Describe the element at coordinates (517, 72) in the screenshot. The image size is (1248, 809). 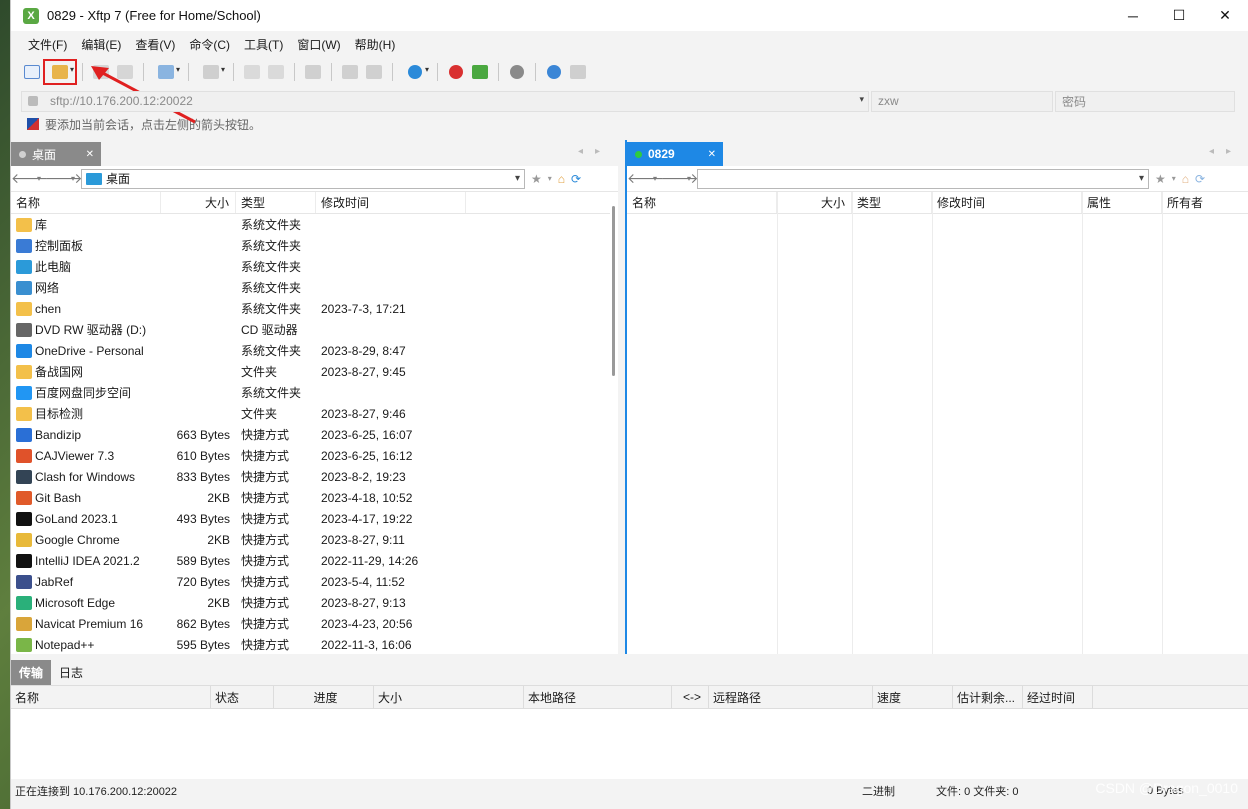
I see `options-button` at that location.